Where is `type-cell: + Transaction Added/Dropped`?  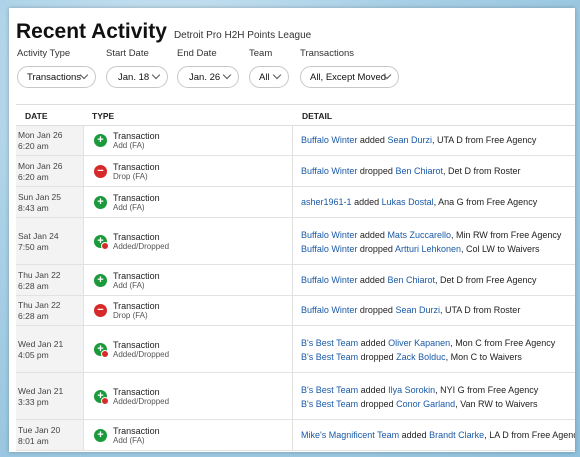
type-cell: + Transaction Added/Dropped is located at coordinates (188, 241).